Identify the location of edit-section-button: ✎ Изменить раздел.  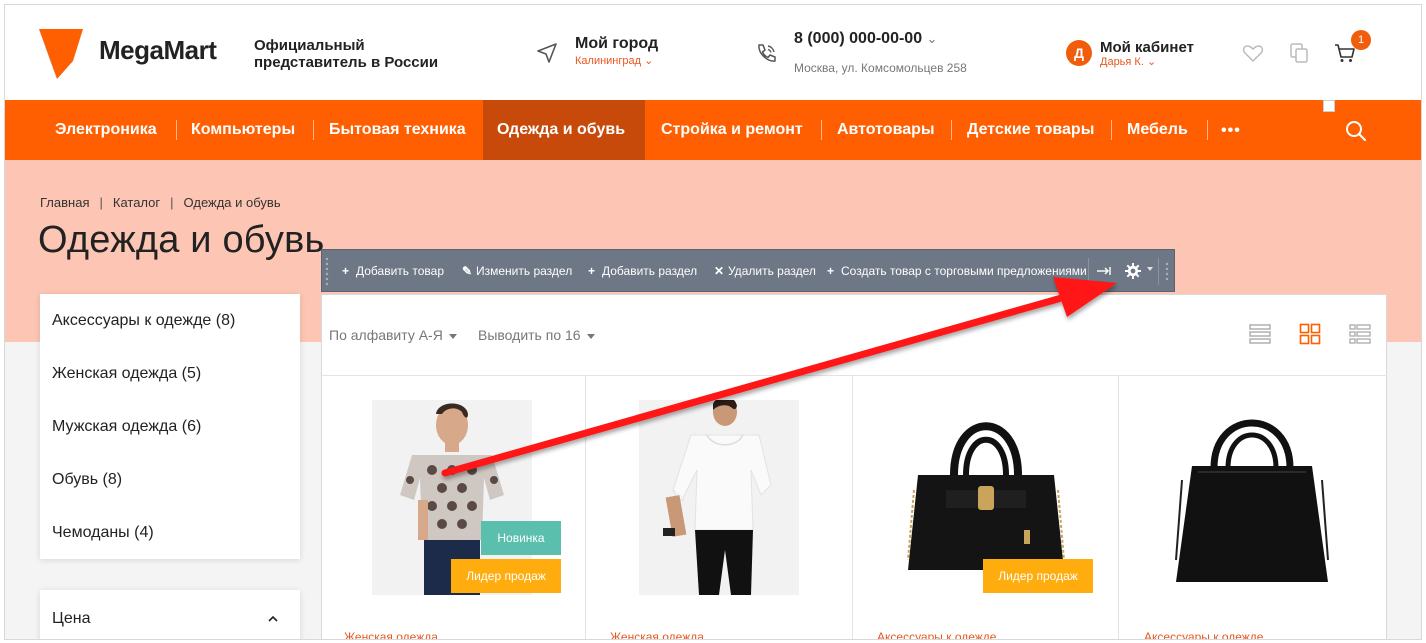
(517, 271).